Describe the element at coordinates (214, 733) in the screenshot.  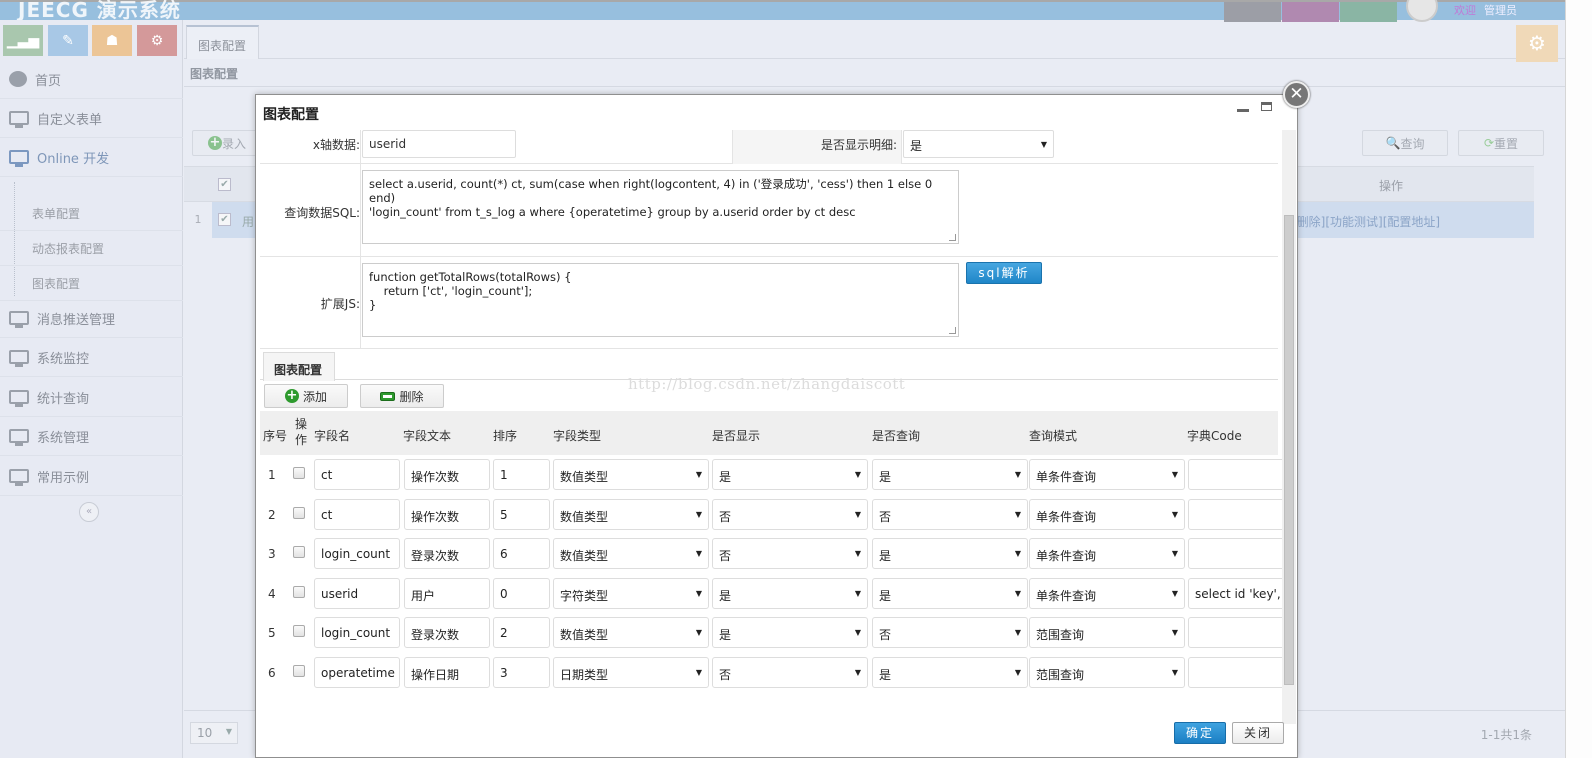
I see `page-size-select: 10` at that location.